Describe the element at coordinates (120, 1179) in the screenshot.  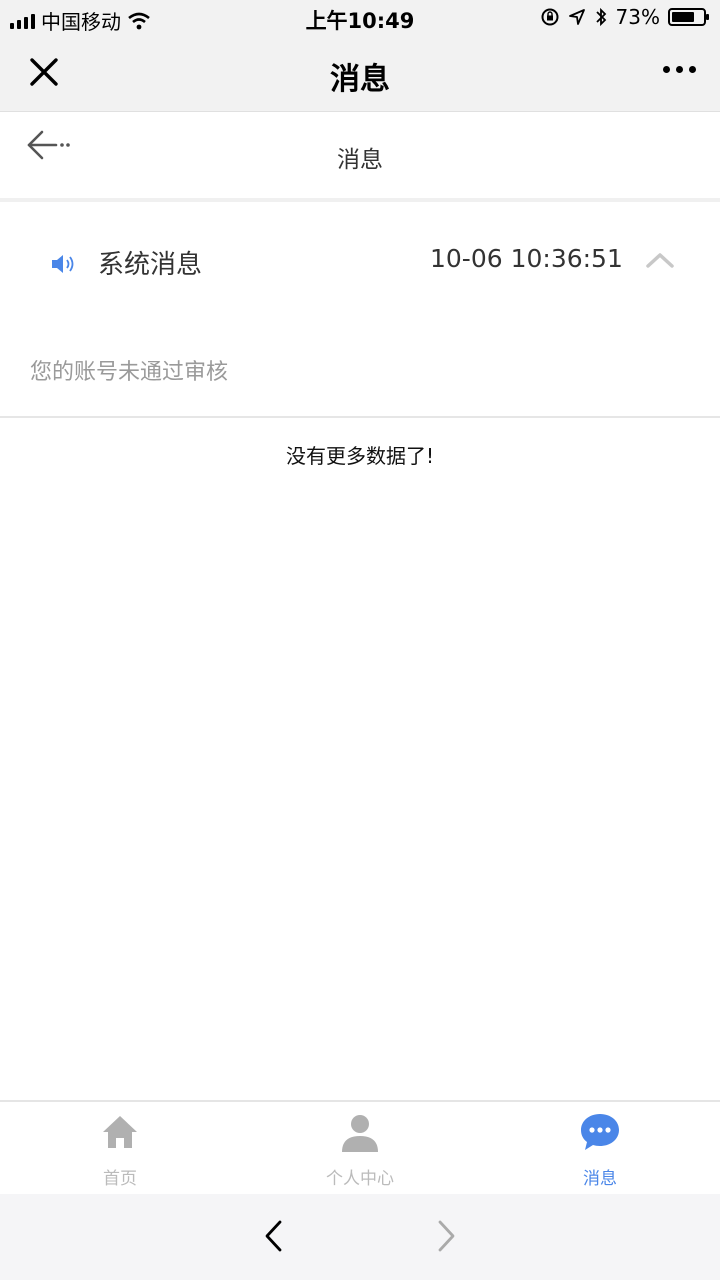
I see `tab-label: 首页` at that location.